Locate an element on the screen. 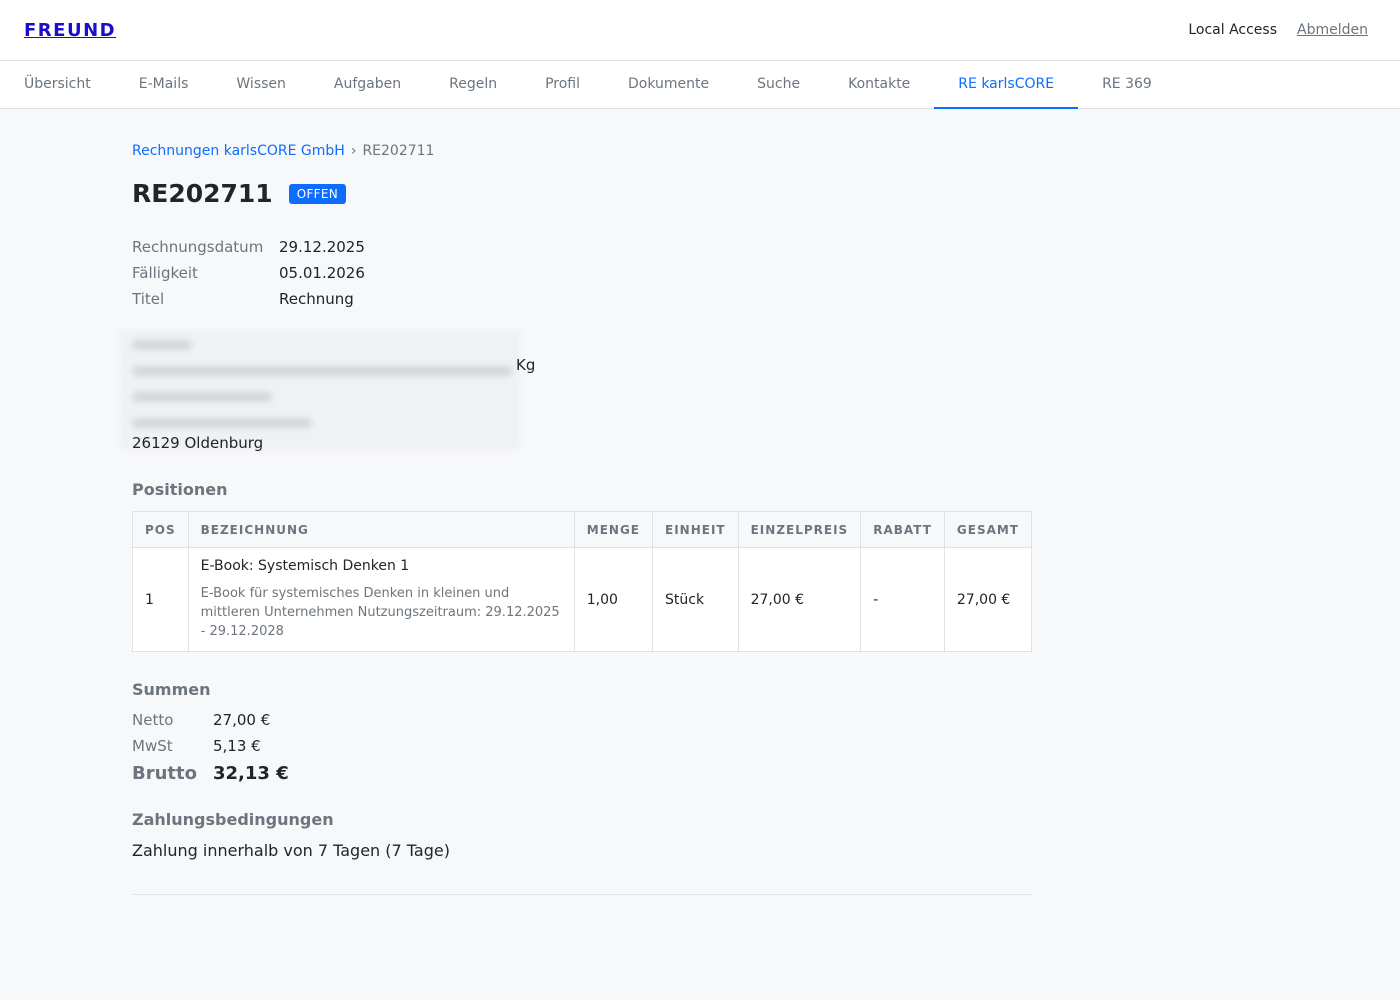 The image size is (1400, 1000). tab-re-karlscore: RE karlsCORE is located at coordinates (1006, 85).